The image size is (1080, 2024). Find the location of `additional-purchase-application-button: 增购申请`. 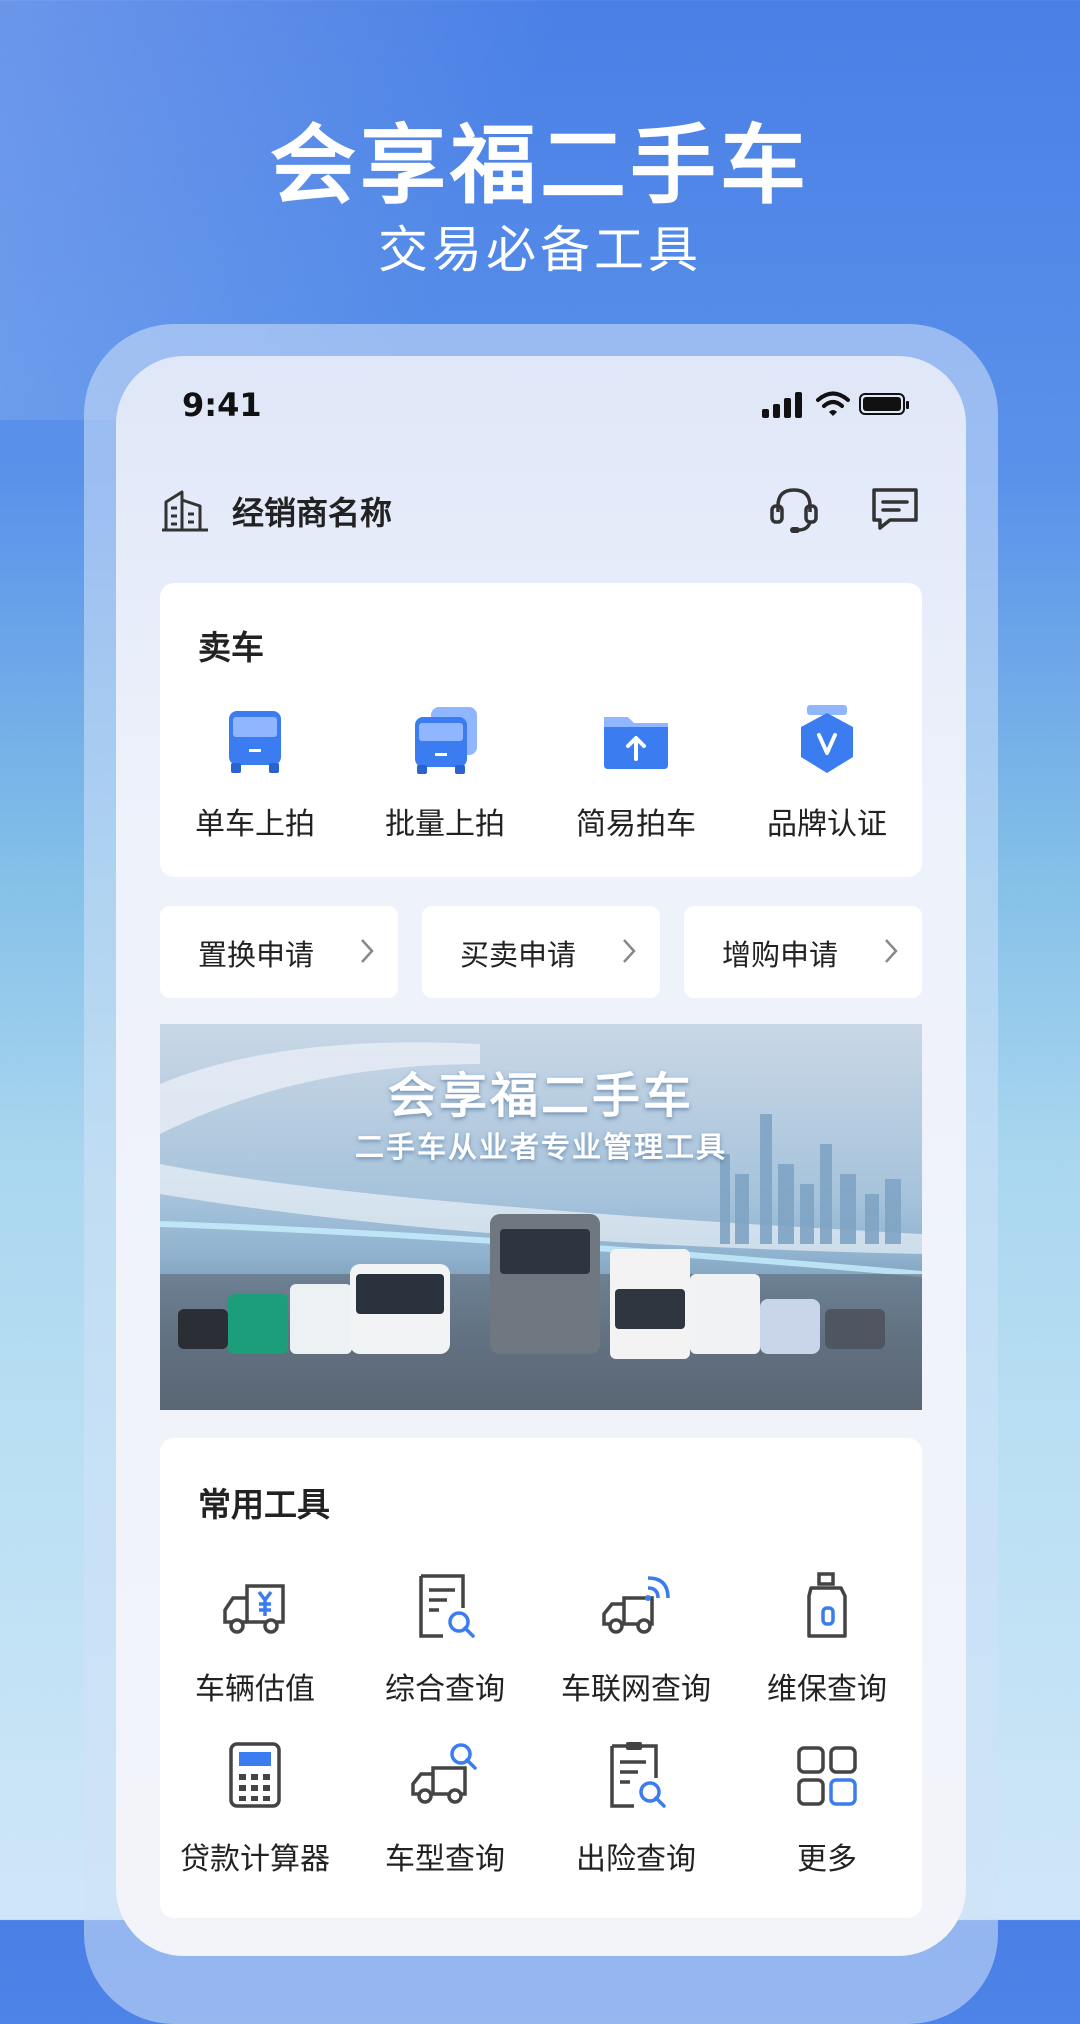

additional-purchase-application-button: 增购申请 is located at coordinates (803, 952).